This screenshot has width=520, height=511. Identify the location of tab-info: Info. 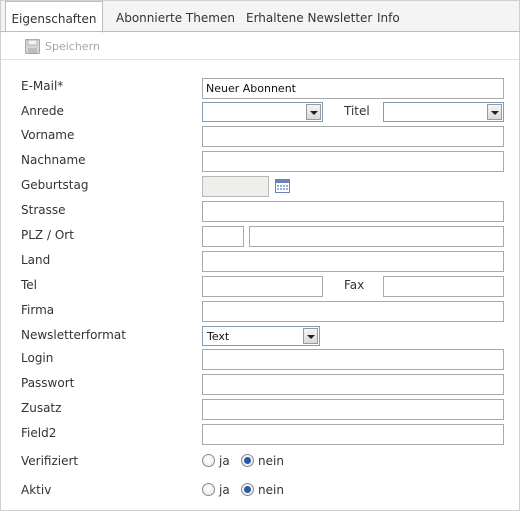
(388, 16).